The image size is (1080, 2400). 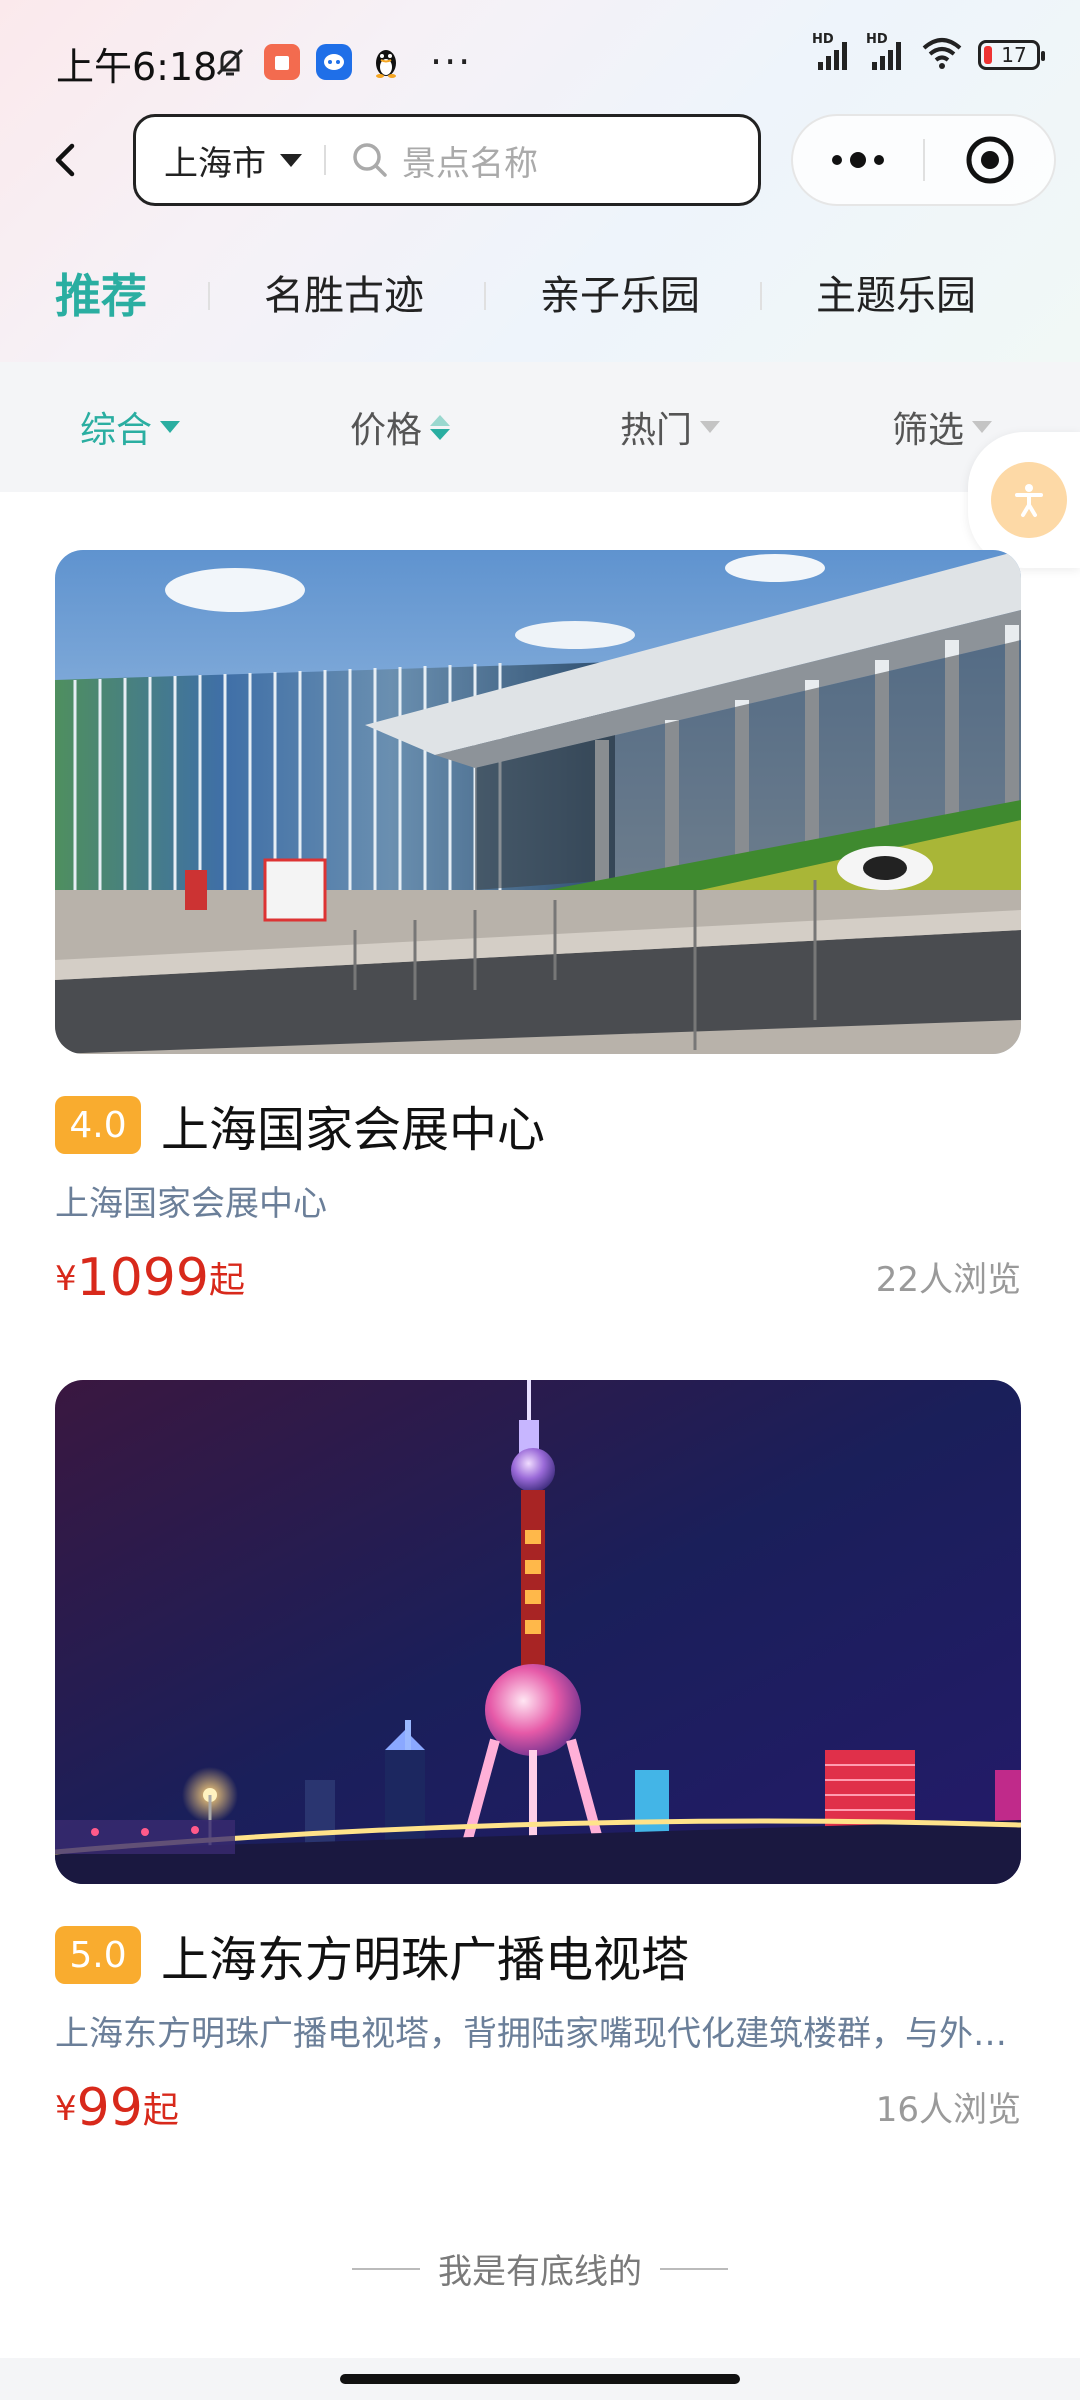 I want to click on city-selector: 上海市, so click(x=233, y=160).